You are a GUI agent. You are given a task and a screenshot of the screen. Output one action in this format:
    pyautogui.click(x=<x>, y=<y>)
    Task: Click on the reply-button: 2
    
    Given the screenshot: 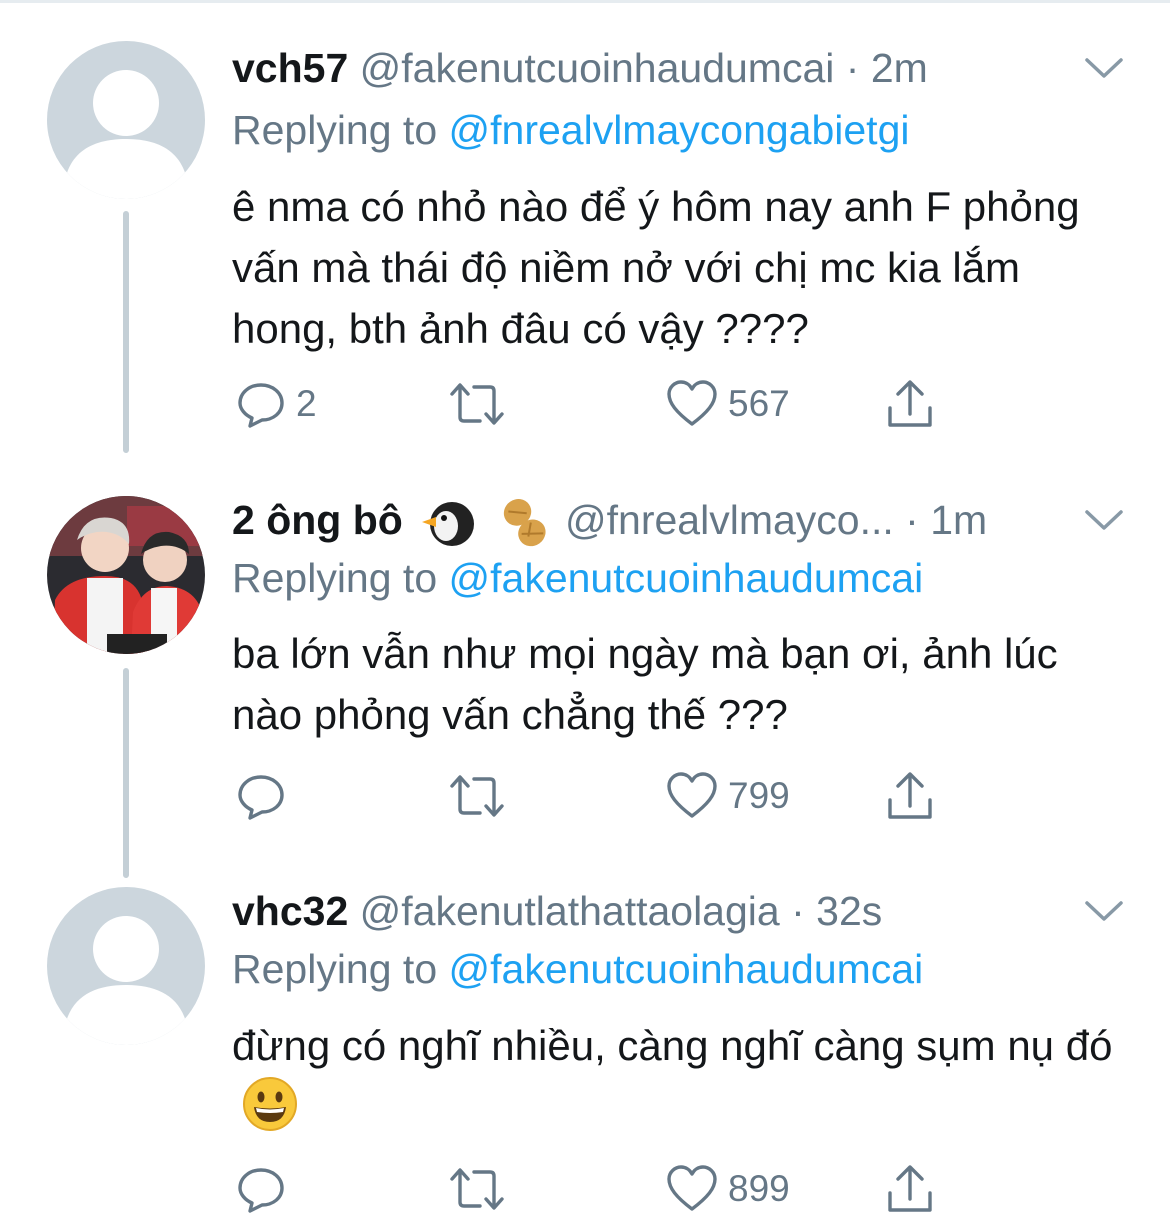 What is the action you would take?
    pyautogui.click(x=276, y=404)
    